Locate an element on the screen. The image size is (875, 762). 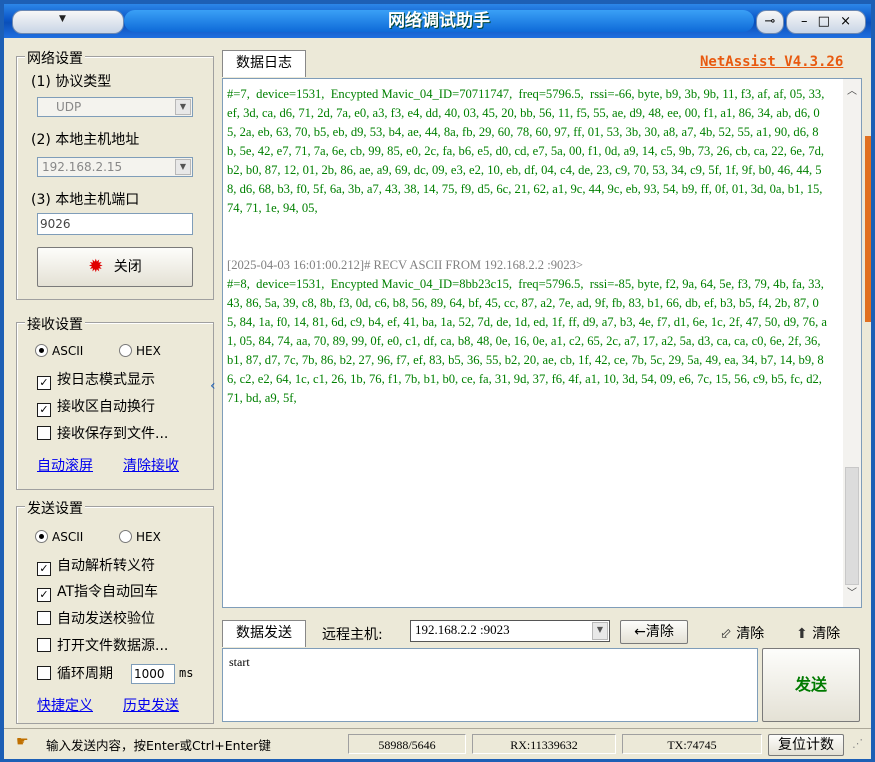
send-hex-radio: HEX is located at coordinates (140, 537).